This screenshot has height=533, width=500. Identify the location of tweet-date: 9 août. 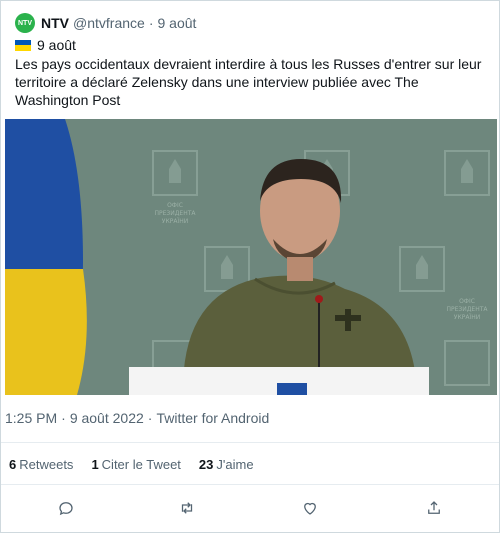
(176, 23).